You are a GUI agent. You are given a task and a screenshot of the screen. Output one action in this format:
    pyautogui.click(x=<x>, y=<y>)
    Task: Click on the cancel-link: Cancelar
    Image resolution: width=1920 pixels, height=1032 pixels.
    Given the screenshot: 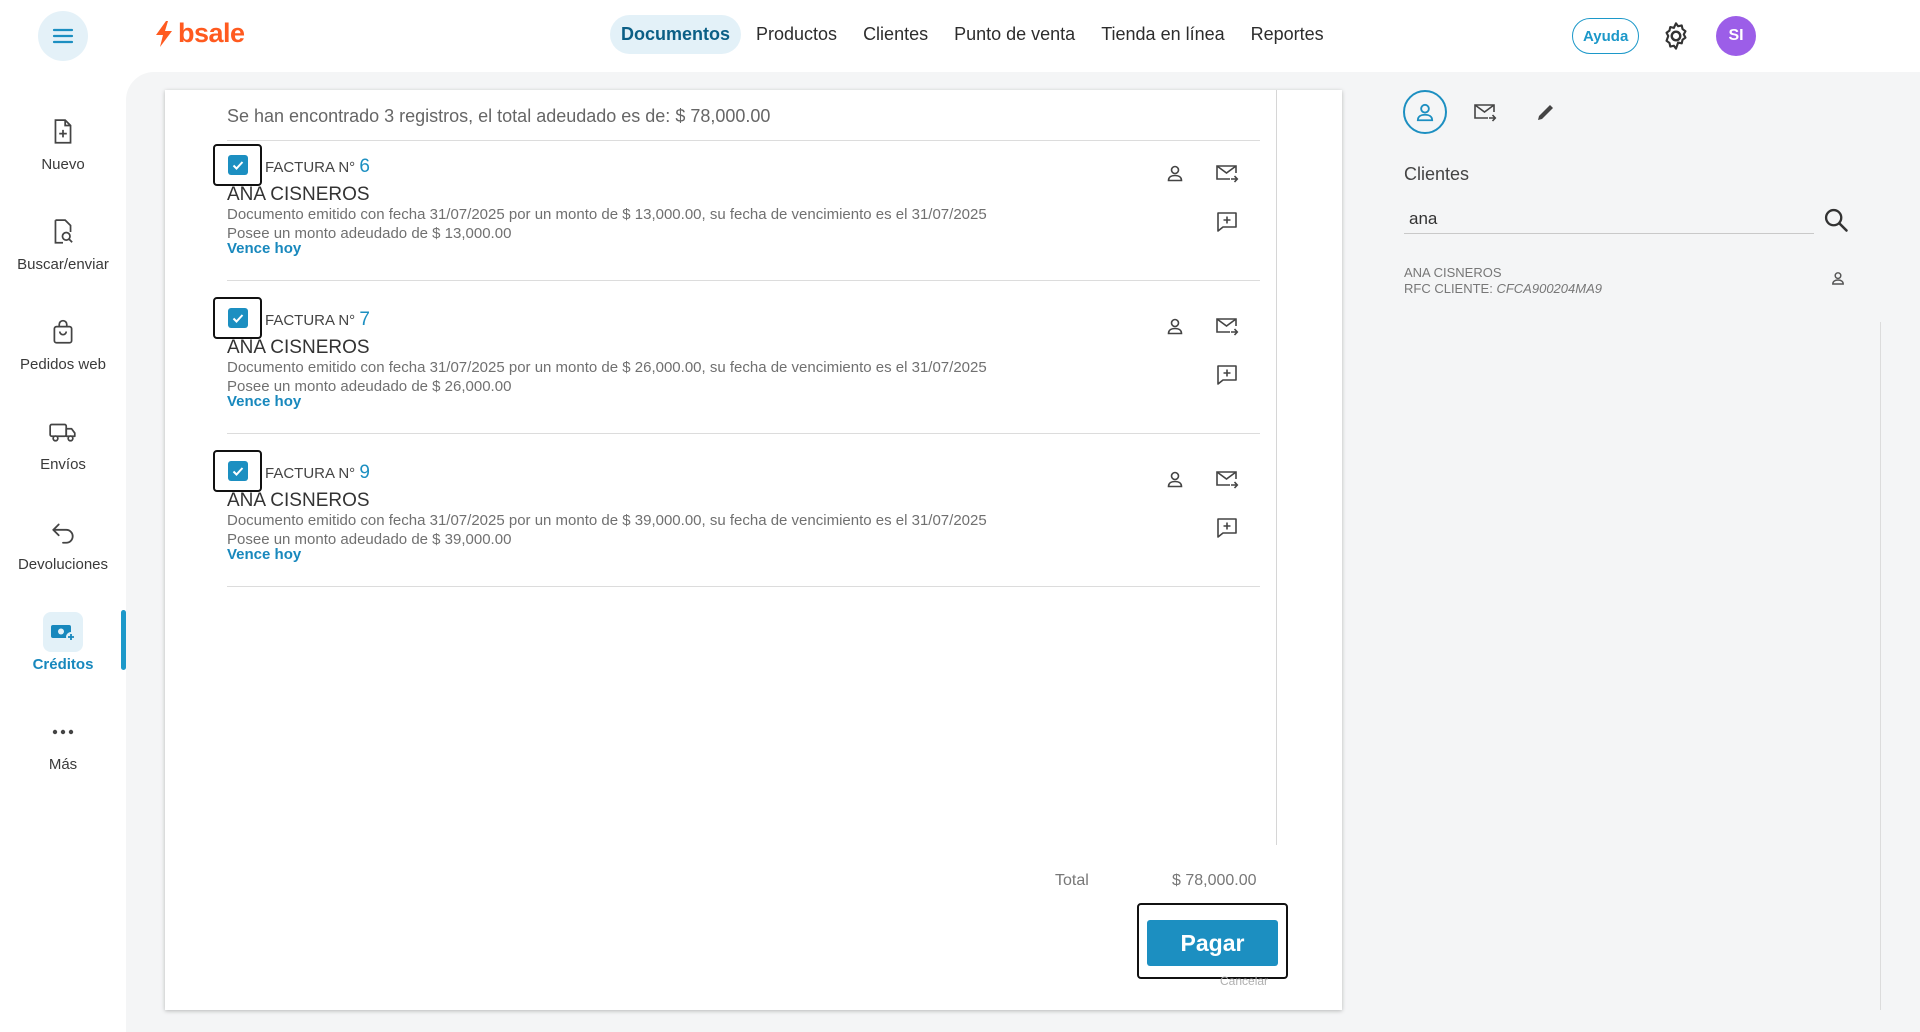 What is the action you would take?
    pyautogui.click(x=1244, y=981)
    